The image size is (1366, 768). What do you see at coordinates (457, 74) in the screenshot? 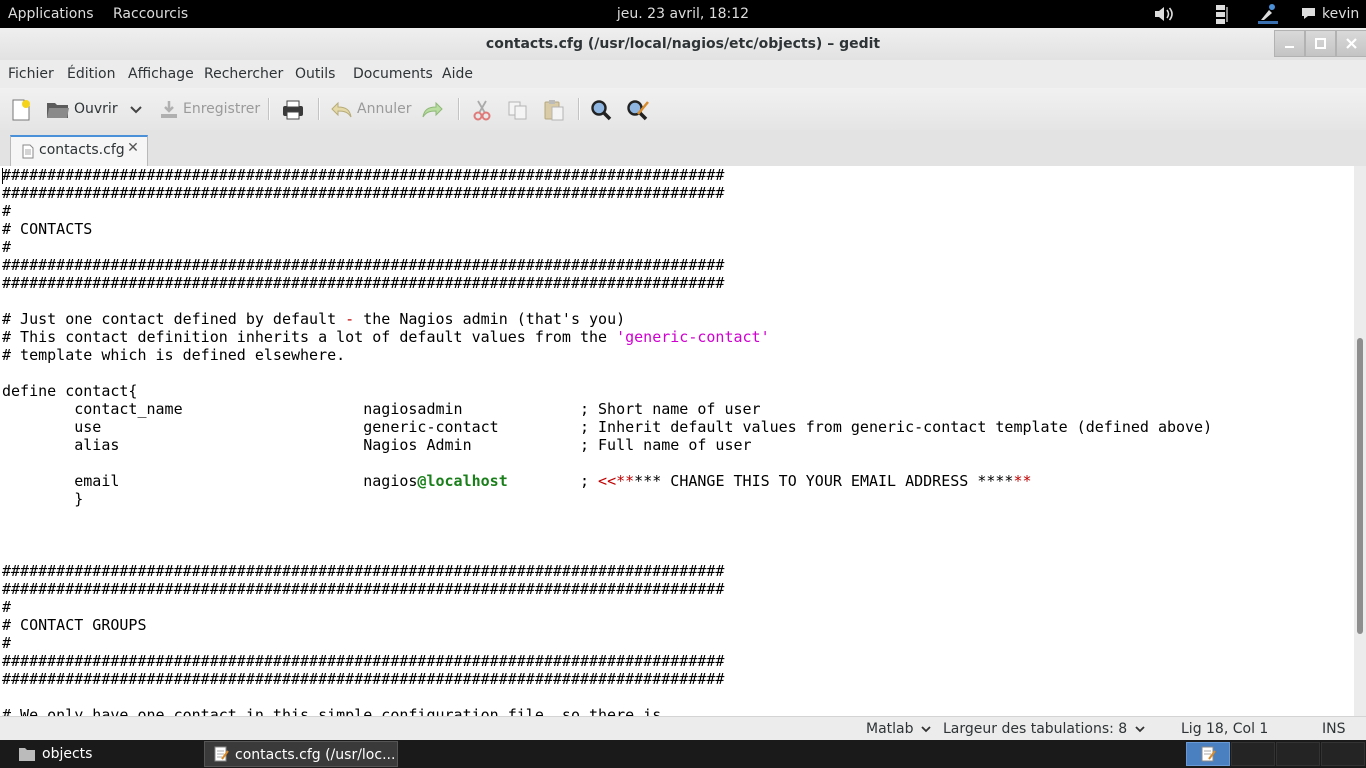
I see `menu-aide: Aide` at bounding box center [457, 74].